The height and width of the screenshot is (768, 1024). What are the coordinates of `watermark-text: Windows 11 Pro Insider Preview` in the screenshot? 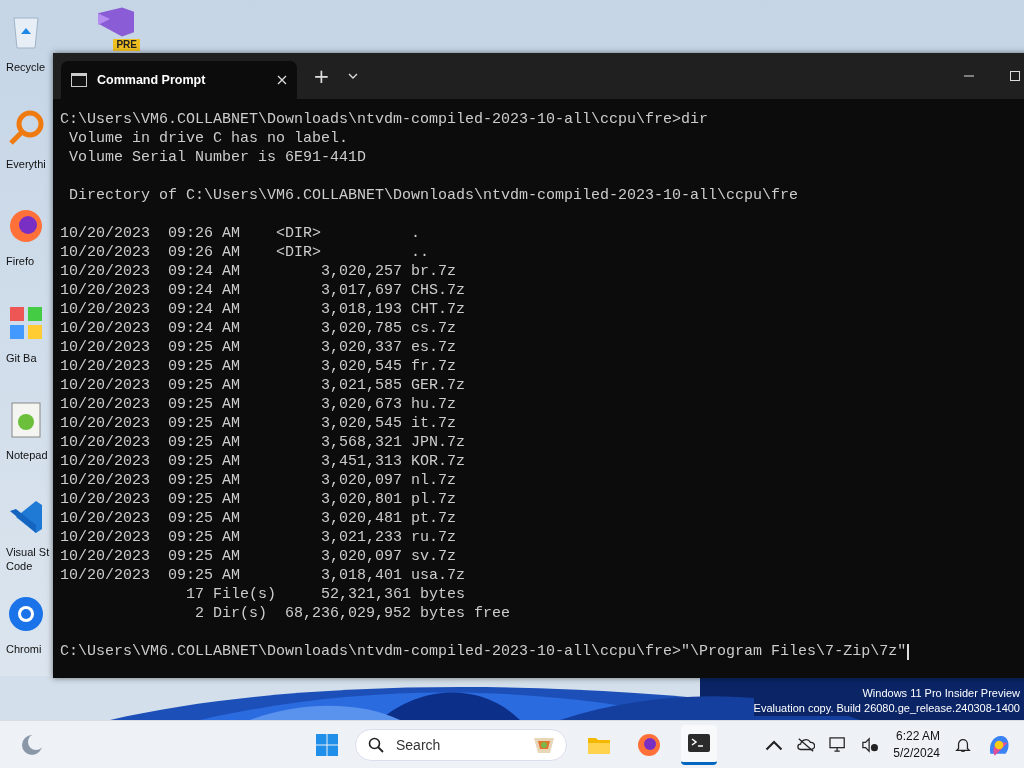 It's located at (941, 693).